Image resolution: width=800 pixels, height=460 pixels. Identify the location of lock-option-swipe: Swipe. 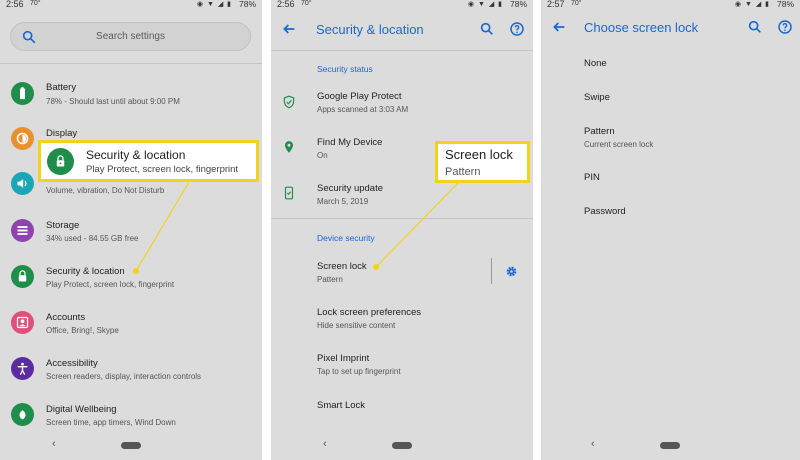
(597, 97).